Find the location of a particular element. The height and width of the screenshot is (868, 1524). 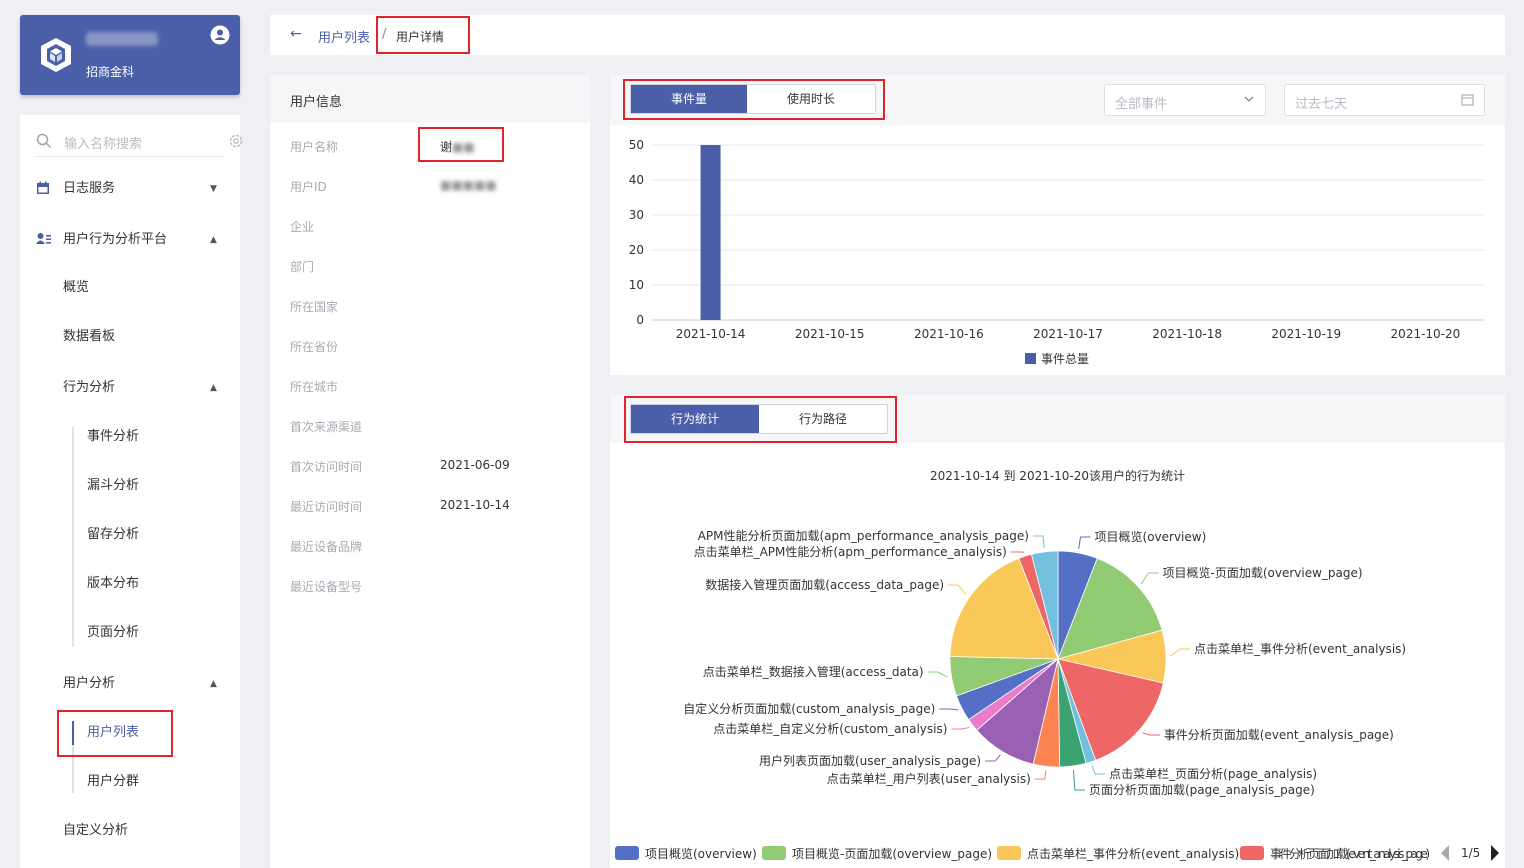

pie-slice-label: 点击菜单栏_自定义分析(custom_analysis) is located at coordinates (830, 728).